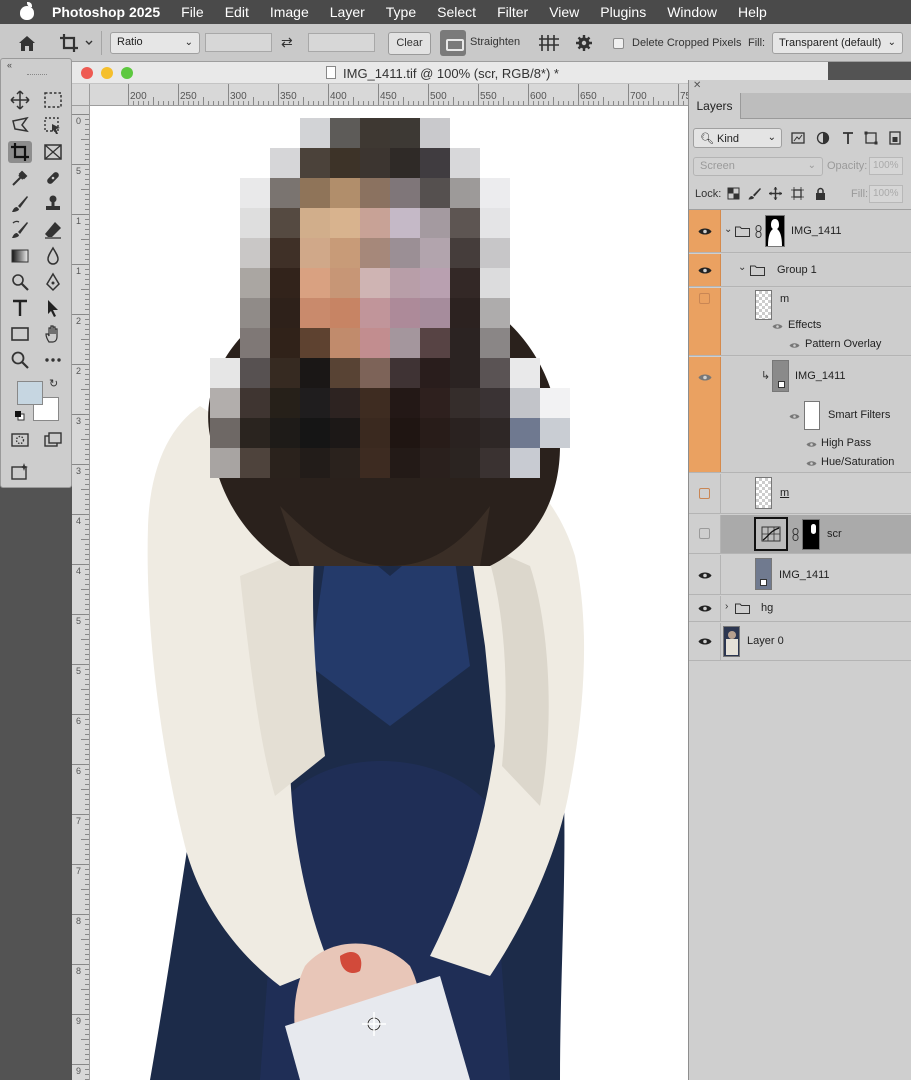 The height and width of the screenshot is (1080, 911). Describe the element at coordinates (401, 12) in the screenshot. I see `menu-type: Type` at that location.